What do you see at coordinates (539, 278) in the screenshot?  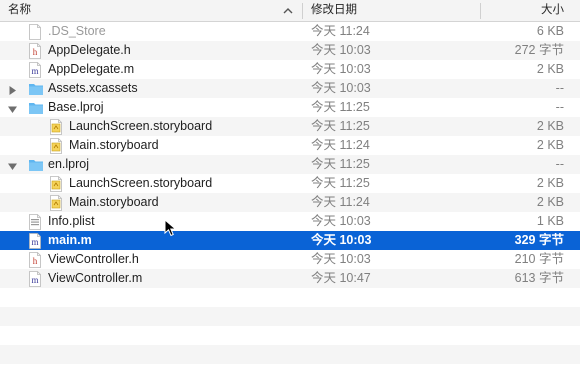 I see `file-size: 613 字节` at bounding box center [539, 278].